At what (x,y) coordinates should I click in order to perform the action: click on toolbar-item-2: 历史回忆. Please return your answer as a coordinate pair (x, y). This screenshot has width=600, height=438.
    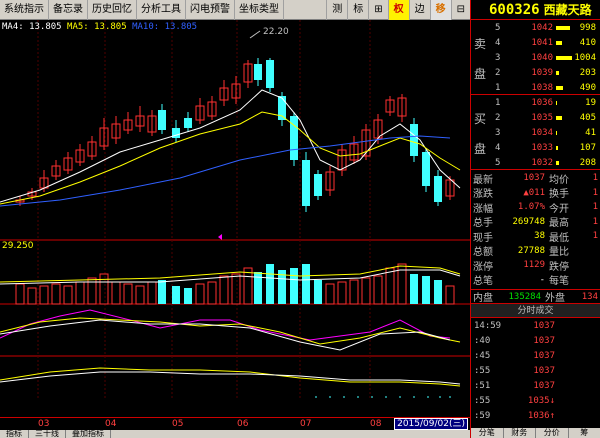
    Looking at the image, I should click on (112, 10).